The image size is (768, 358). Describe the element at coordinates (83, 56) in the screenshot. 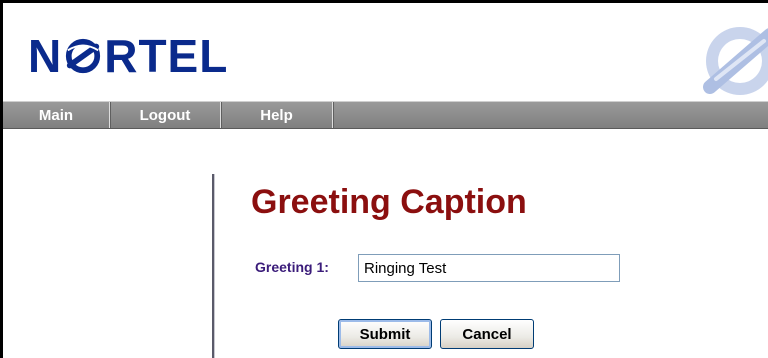

I see `nortel-o-globe-icon` at that location.